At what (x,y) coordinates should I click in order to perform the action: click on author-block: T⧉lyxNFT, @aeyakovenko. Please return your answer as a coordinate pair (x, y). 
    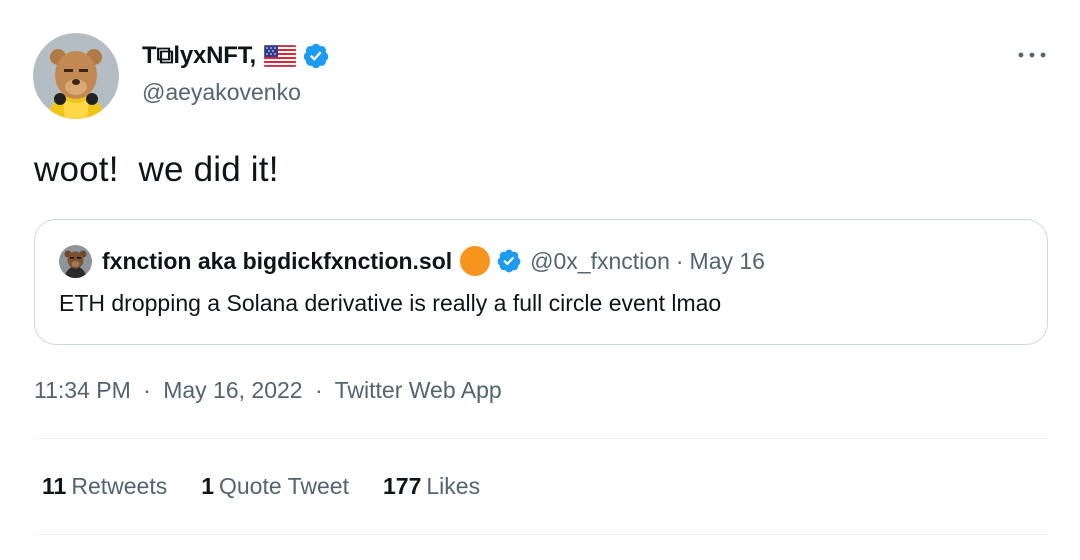
    Looking at the image, I should click on (236, 72).